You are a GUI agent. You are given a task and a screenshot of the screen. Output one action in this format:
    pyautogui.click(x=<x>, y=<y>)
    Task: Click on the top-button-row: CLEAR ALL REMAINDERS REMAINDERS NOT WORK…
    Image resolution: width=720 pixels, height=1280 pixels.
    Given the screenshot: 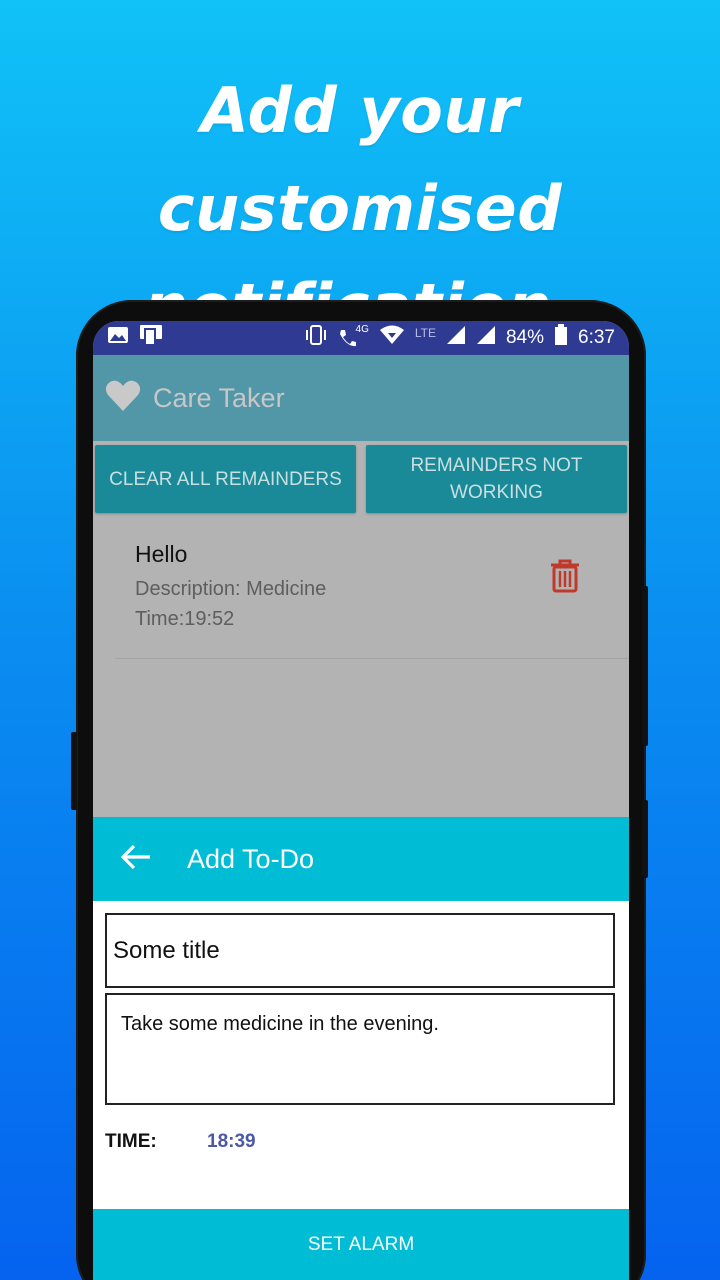 What is the action you would take?
    pyautogui.click(x=361, y=477)
    